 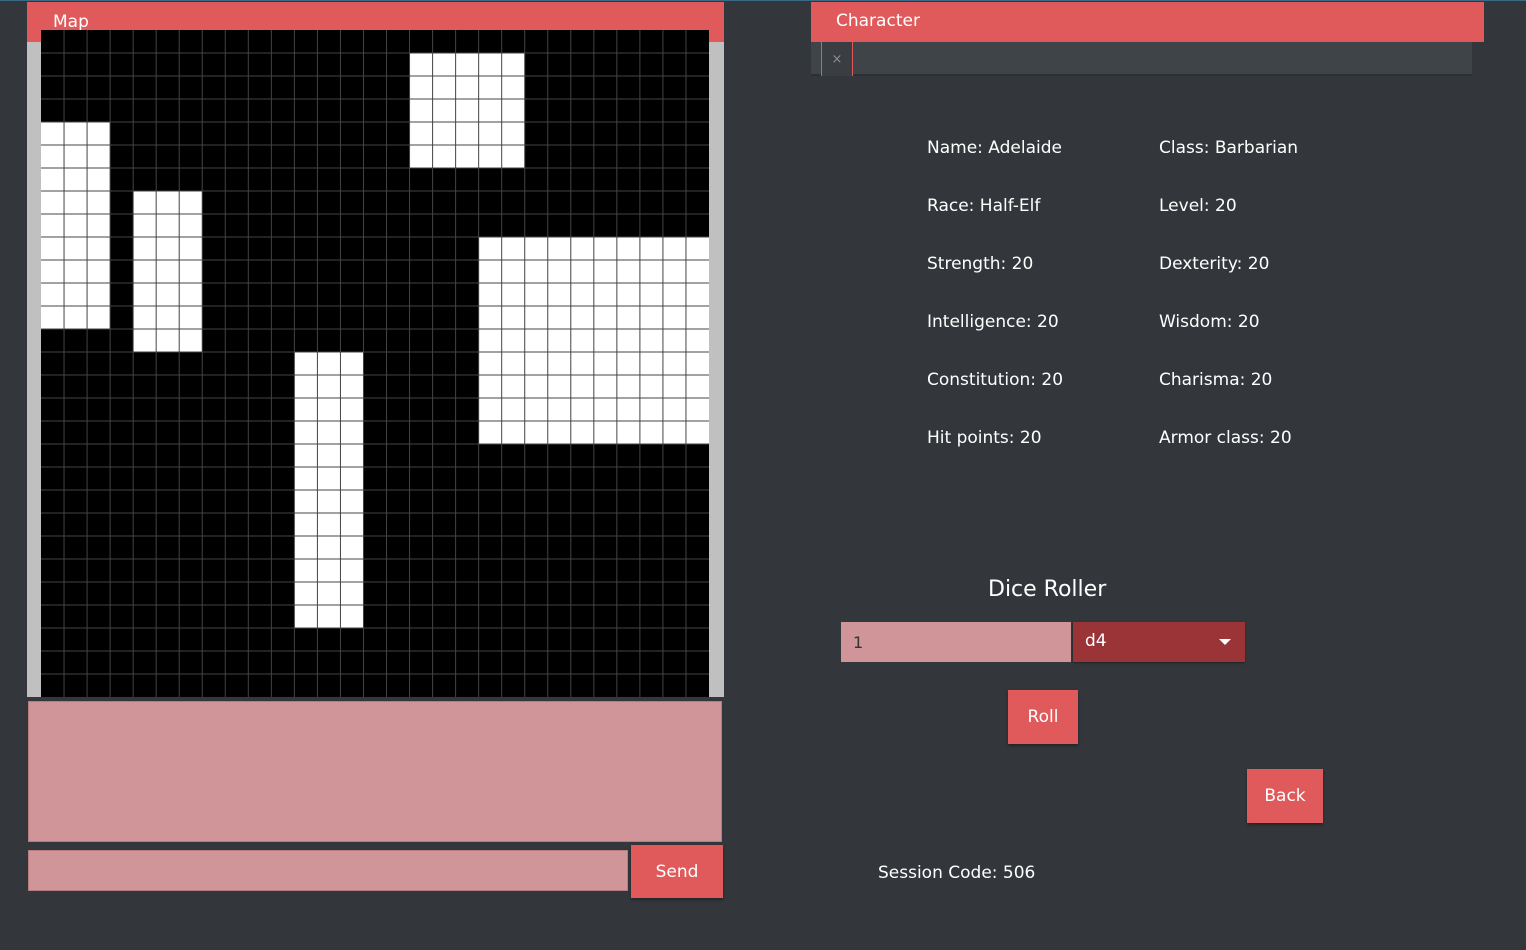 I want to click on stat-race: Race: Half-Elf, so click(x=984, y=206).